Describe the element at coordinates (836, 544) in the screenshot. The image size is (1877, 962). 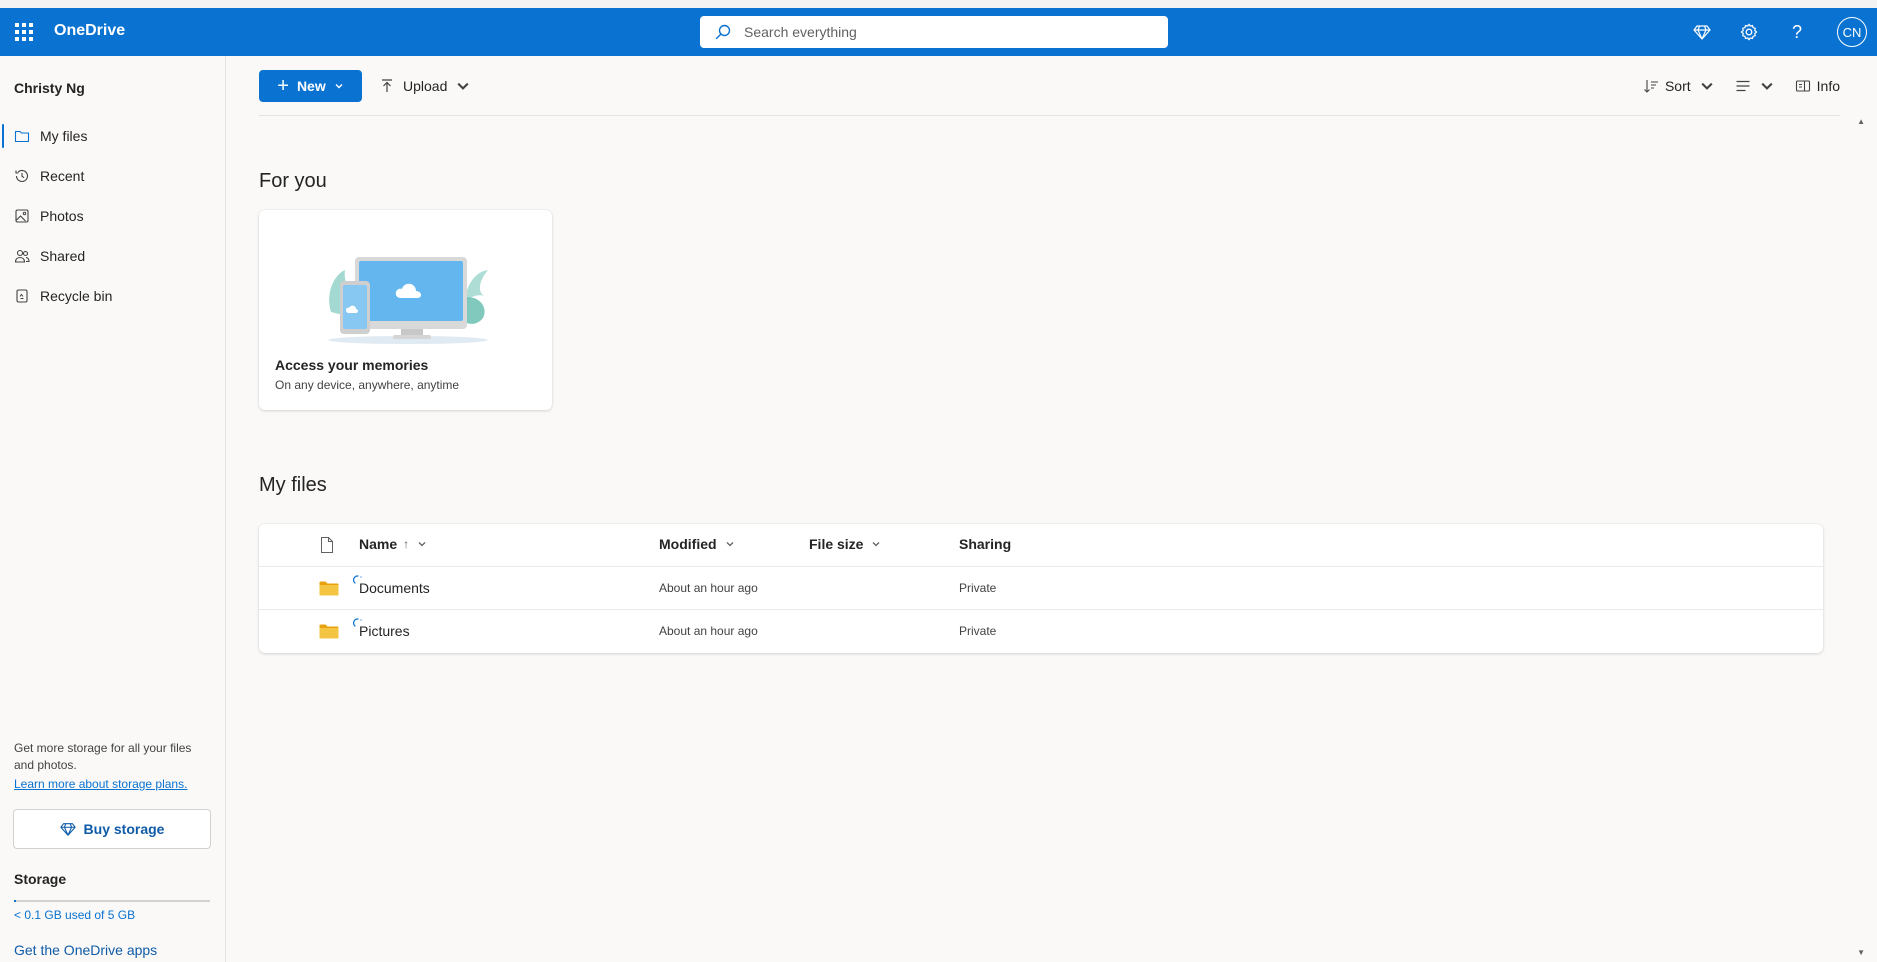
I see `column-file-size-label: File size` at that location.